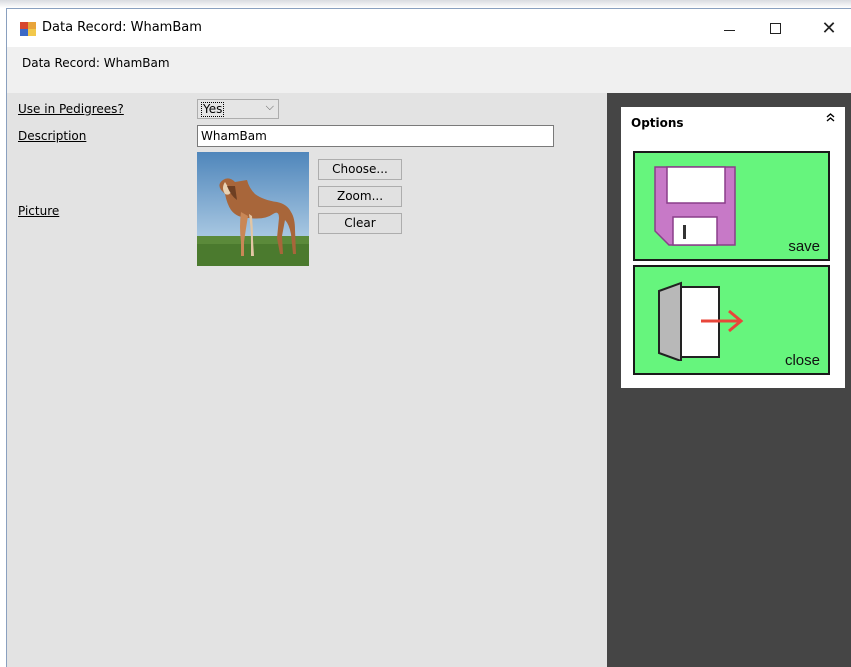  I want to click on header-title: Data Record: WhamBam, so click(96, 63).